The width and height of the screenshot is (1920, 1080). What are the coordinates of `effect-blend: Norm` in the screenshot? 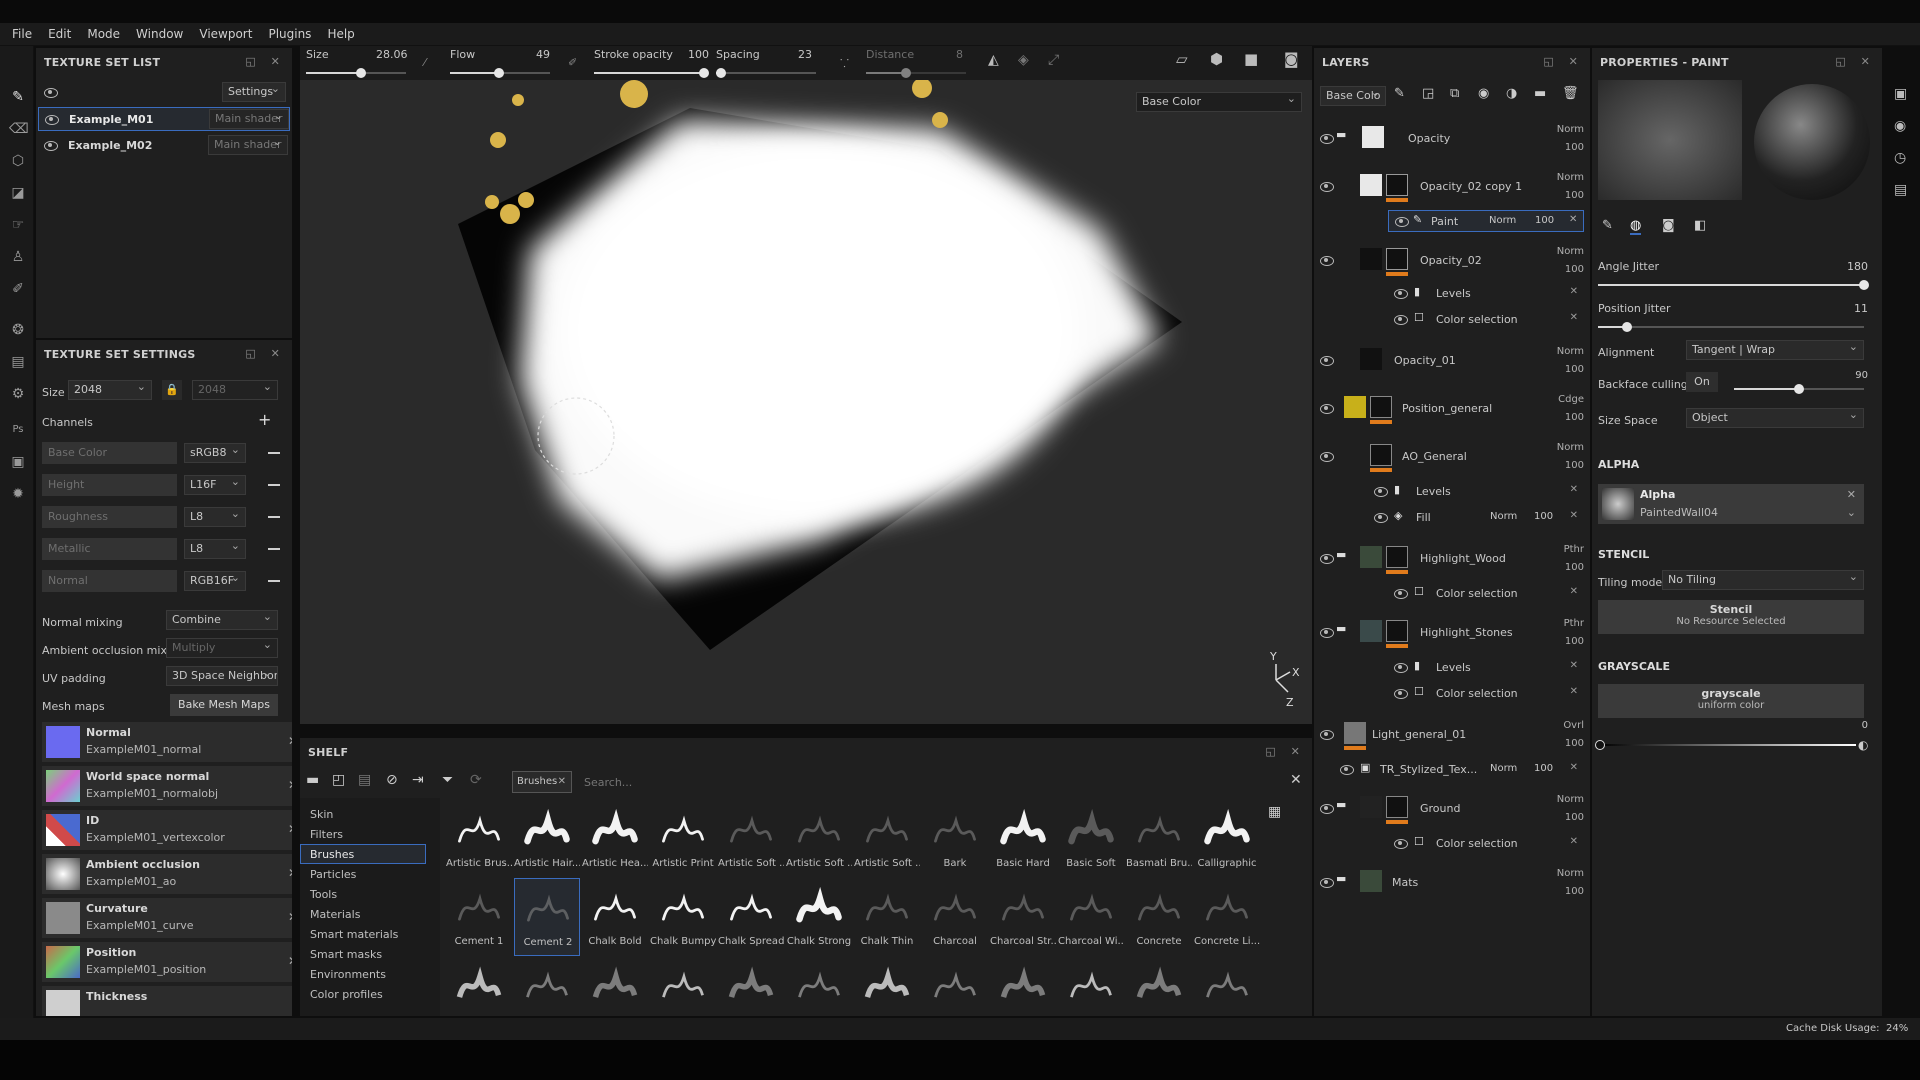 It's located at (1503, 768).